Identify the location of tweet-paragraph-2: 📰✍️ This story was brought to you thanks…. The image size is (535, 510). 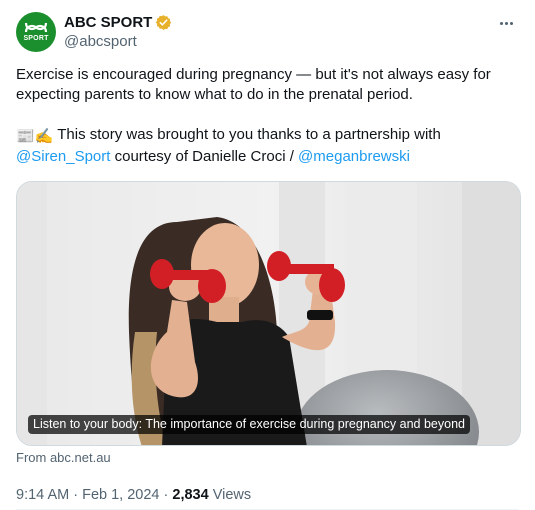
(267, 146).